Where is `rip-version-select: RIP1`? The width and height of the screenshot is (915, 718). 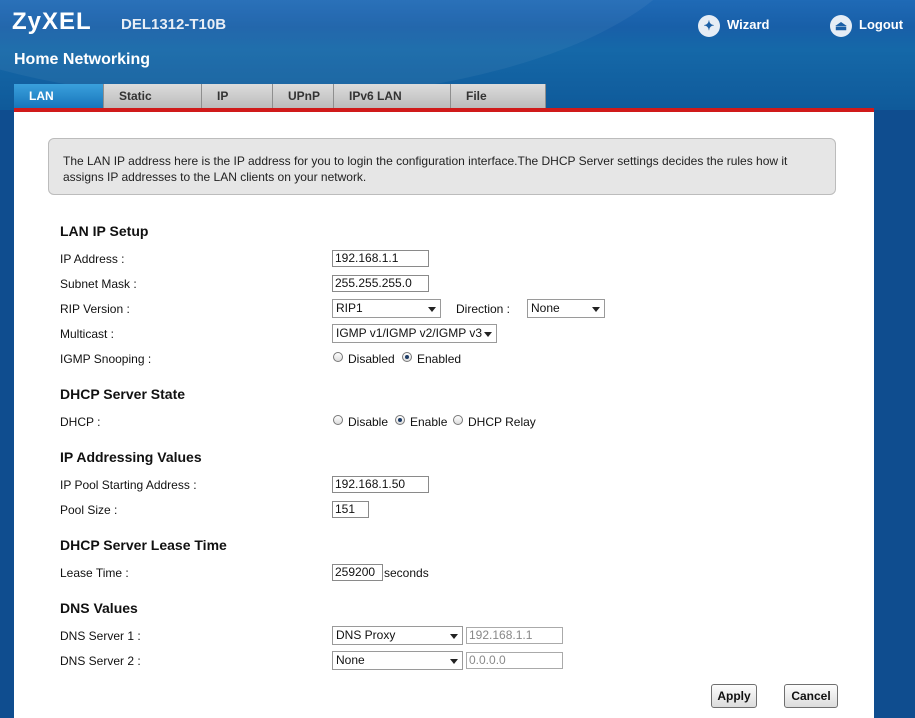
rip-version-select: RIP1 is located at coordinates (386, 308).